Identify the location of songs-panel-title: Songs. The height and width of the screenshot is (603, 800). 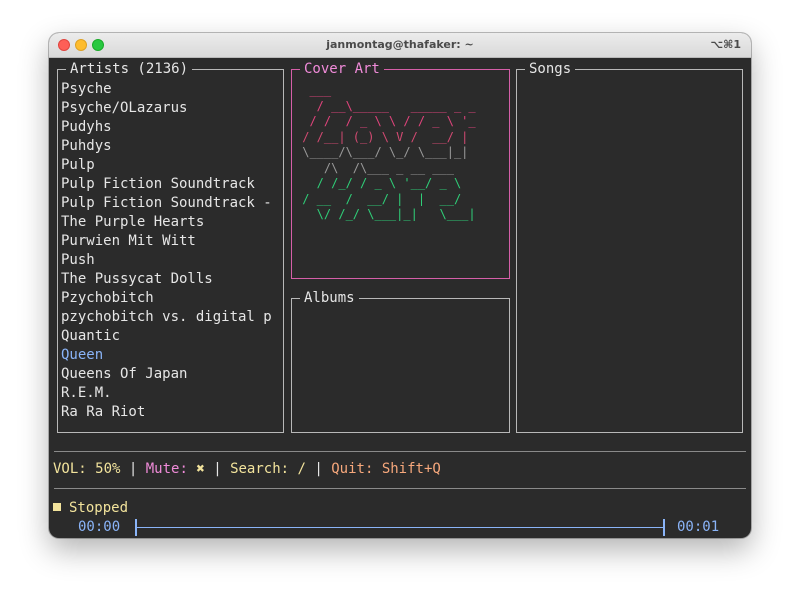
(550, 69).